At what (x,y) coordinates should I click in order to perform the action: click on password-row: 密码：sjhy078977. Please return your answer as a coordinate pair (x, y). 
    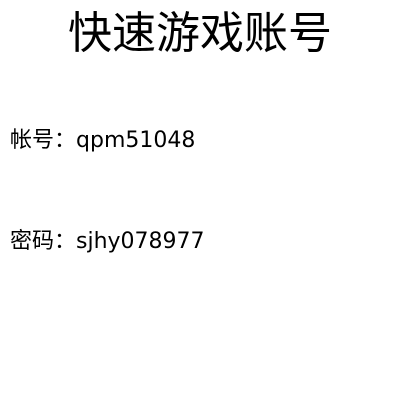
    Looking at the image, I should click on (107, 242).